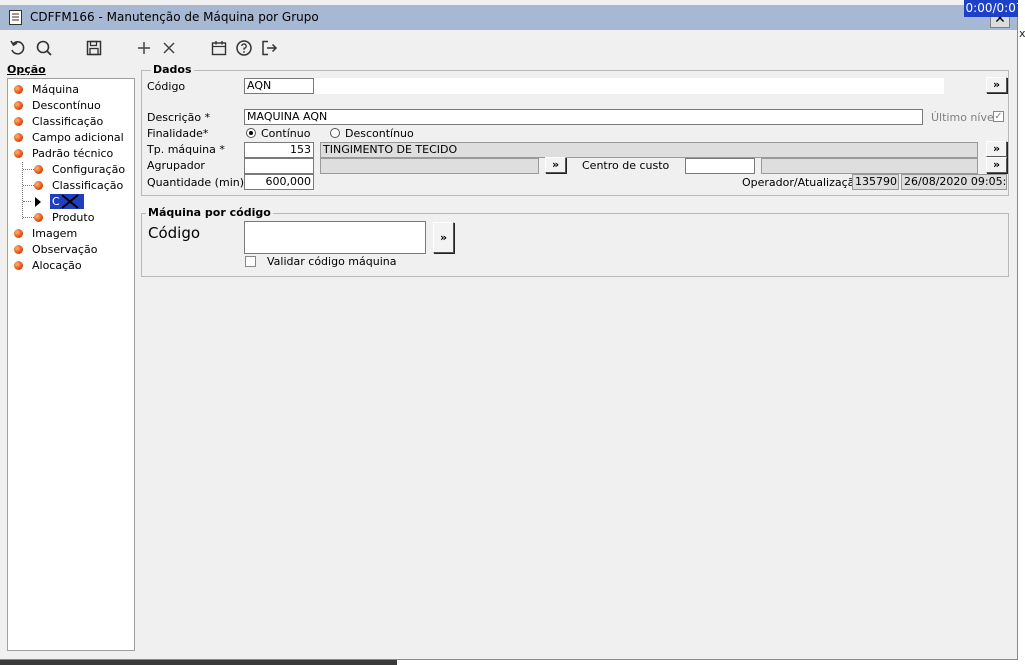  What do you see at coordinates (583, 117) in the screenshot?
I see `descricao-field: MAQUINA AQN` at bounding box center [583, 117].